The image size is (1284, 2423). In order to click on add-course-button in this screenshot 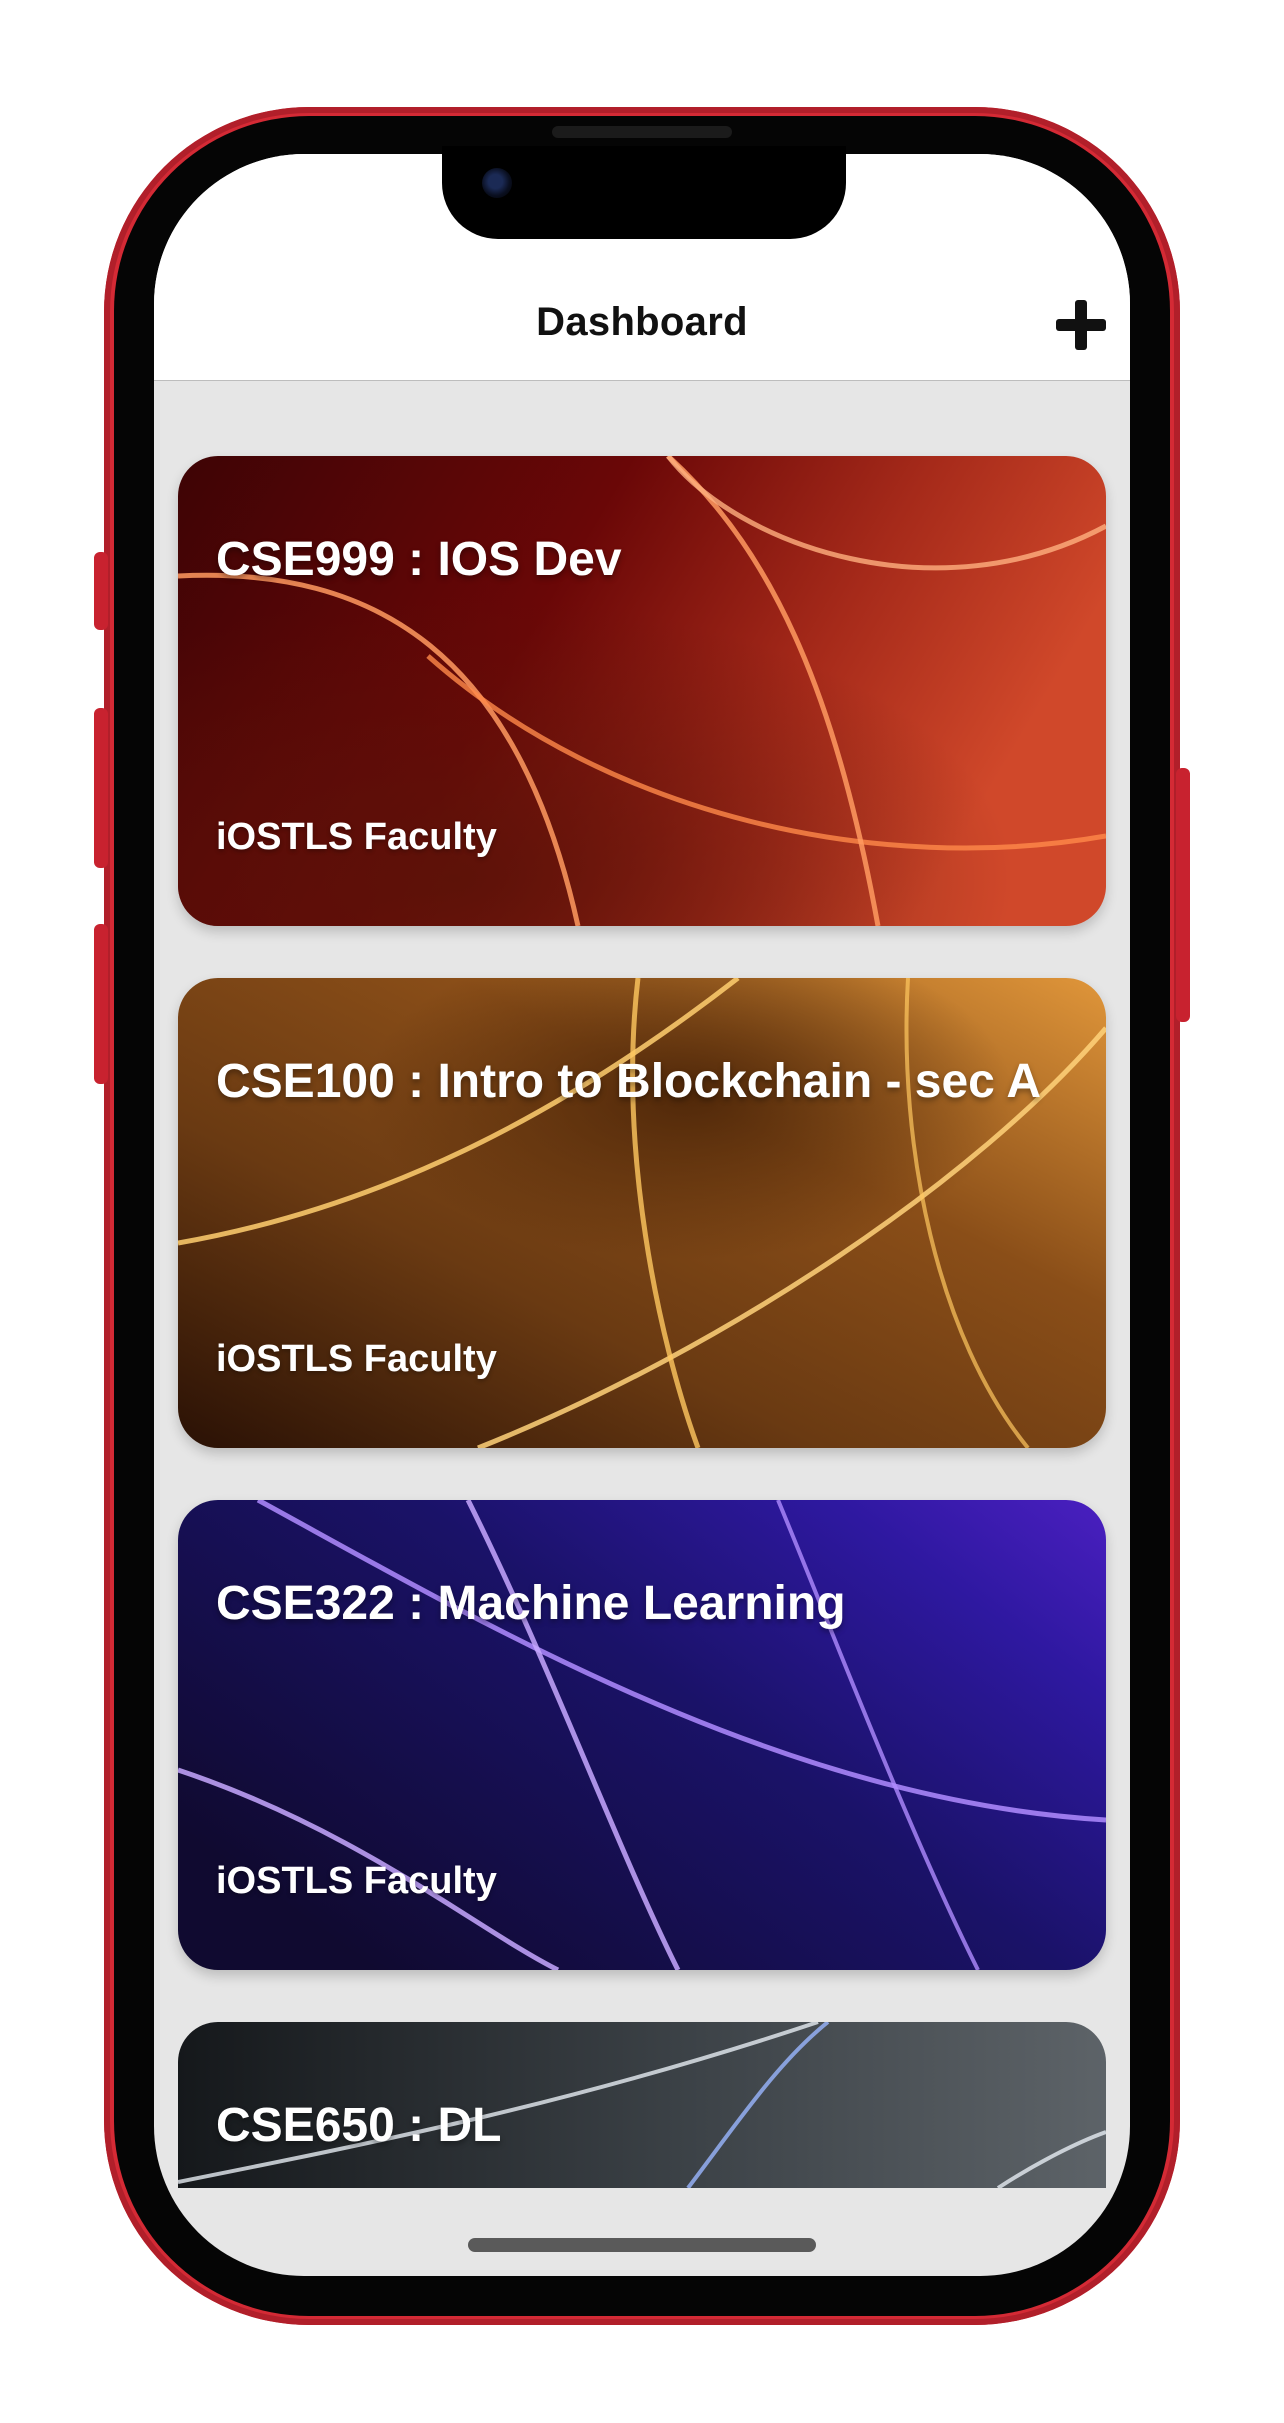, I will do `click(1081, 325)`.